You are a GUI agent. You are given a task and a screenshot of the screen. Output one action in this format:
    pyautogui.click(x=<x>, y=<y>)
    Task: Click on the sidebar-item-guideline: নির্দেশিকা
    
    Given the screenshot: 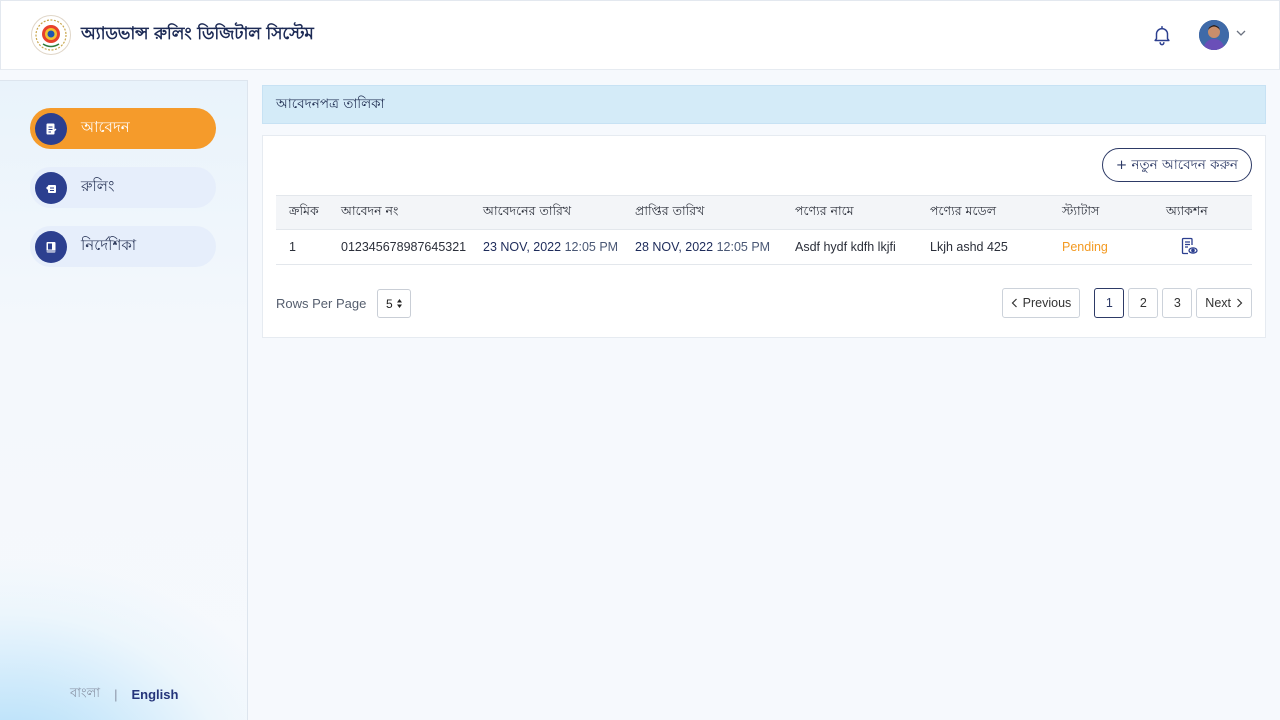 What is the action you would take?
    pyautogui.click(x=123, y=246)
    